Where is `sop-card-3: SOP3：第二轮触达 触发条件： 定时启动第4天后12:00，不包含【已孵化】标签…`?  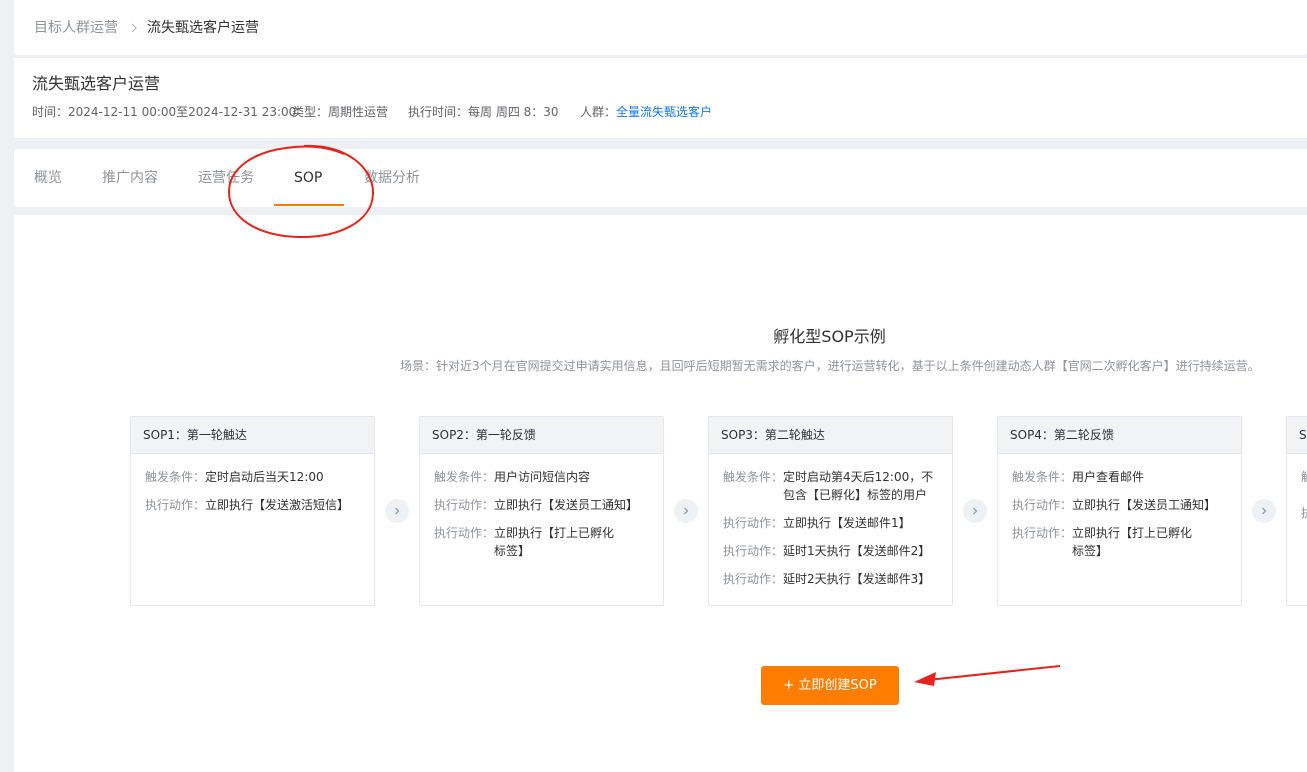 sop-card-3: SOP3：第二轮触达 触发条件： 定时启动第4天后12:00，不包含【已孵化】标签… is located at coordinates (830, 511).